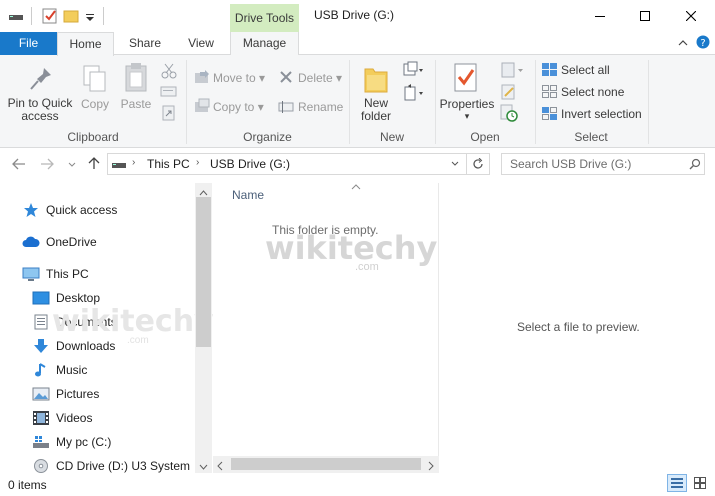 This screenshot has width=715, height=496. Describe the element at coordinates (203, 465) in the screenshot. I see `scroll-down-icon` at that location.